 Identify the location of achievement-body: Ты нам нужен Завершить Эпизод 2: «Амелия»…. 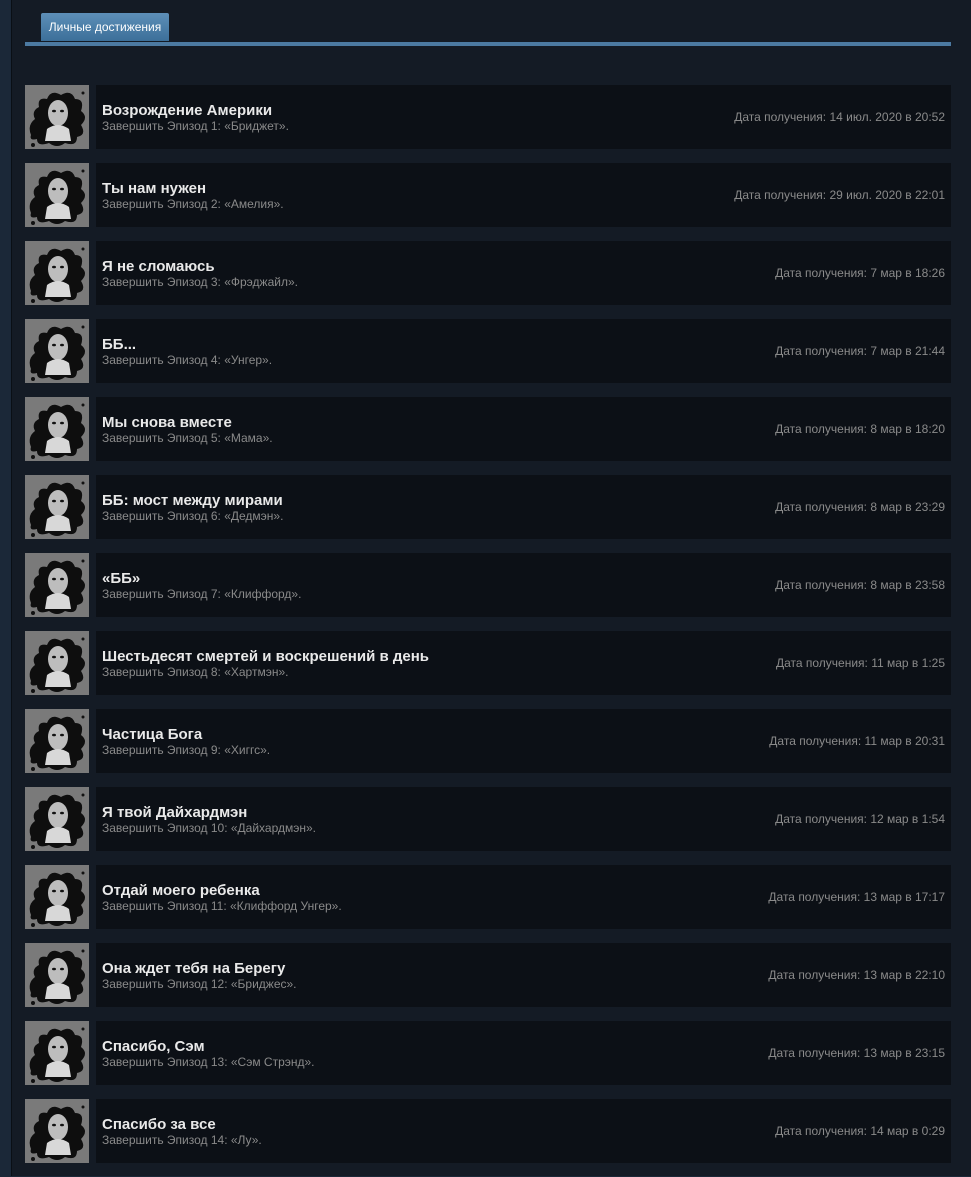
(523, 195).